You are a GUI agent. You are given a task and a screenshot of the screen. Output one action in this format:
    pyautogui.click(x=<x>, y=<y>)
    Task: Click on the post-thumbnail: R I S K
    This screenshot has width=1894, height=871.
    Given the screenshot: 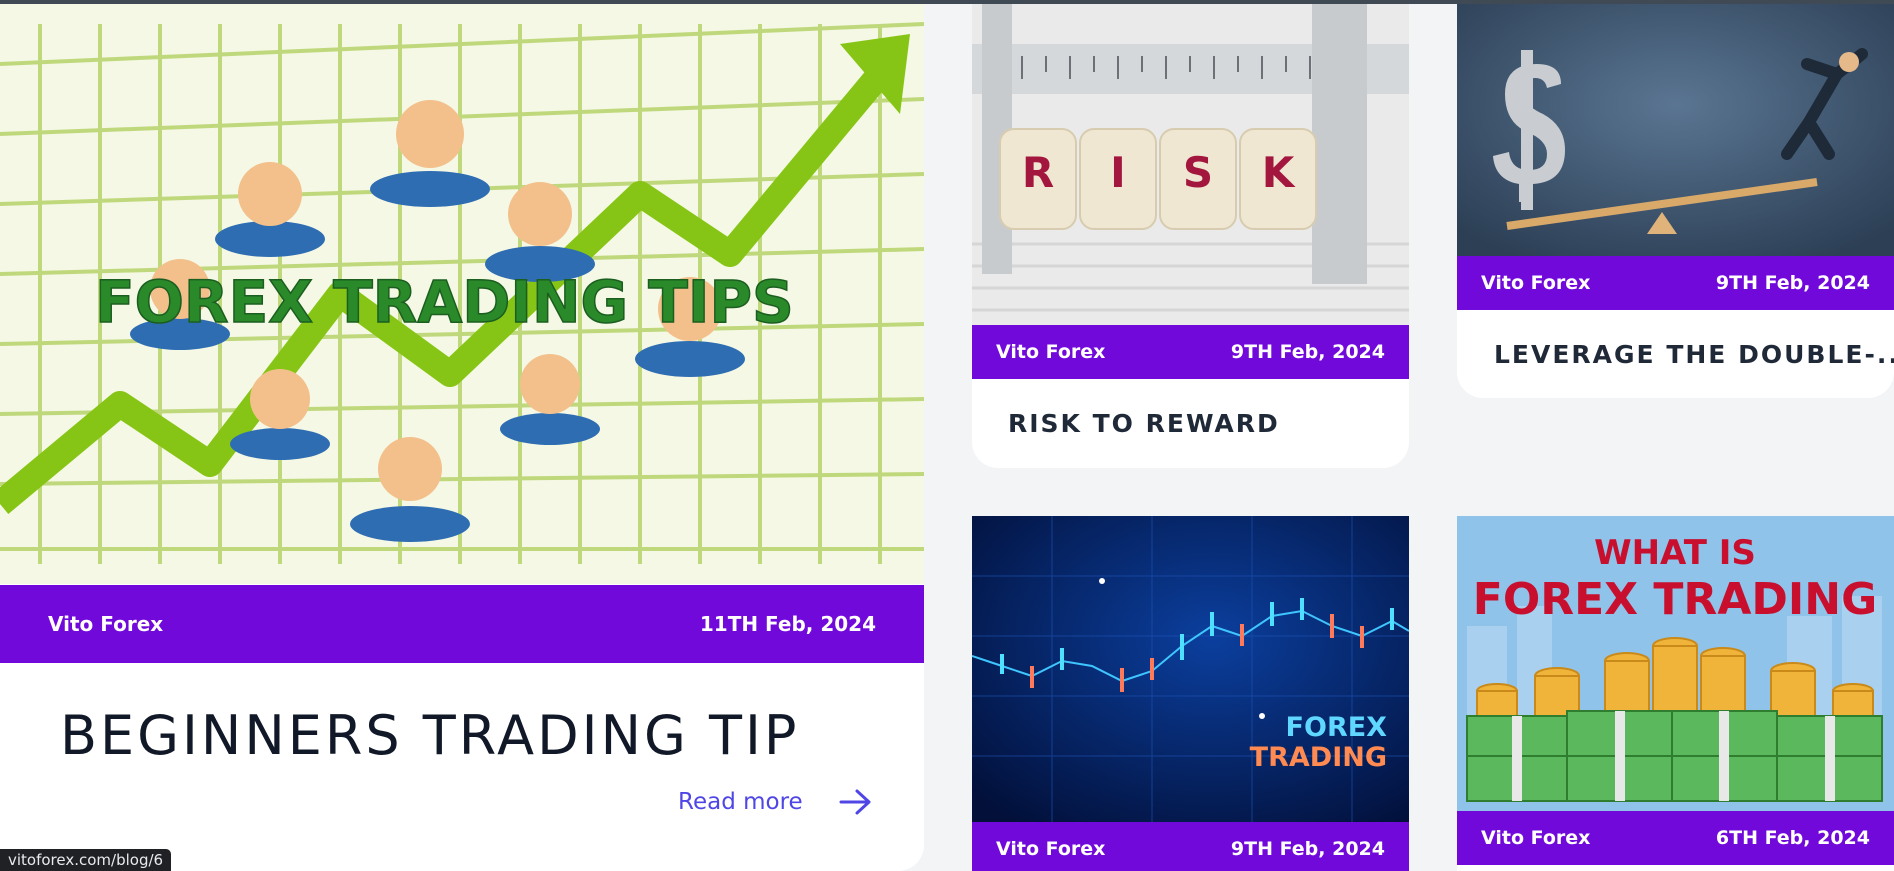 What is the action you would take?
    pyautogui.click(x=1190, y=164)
    